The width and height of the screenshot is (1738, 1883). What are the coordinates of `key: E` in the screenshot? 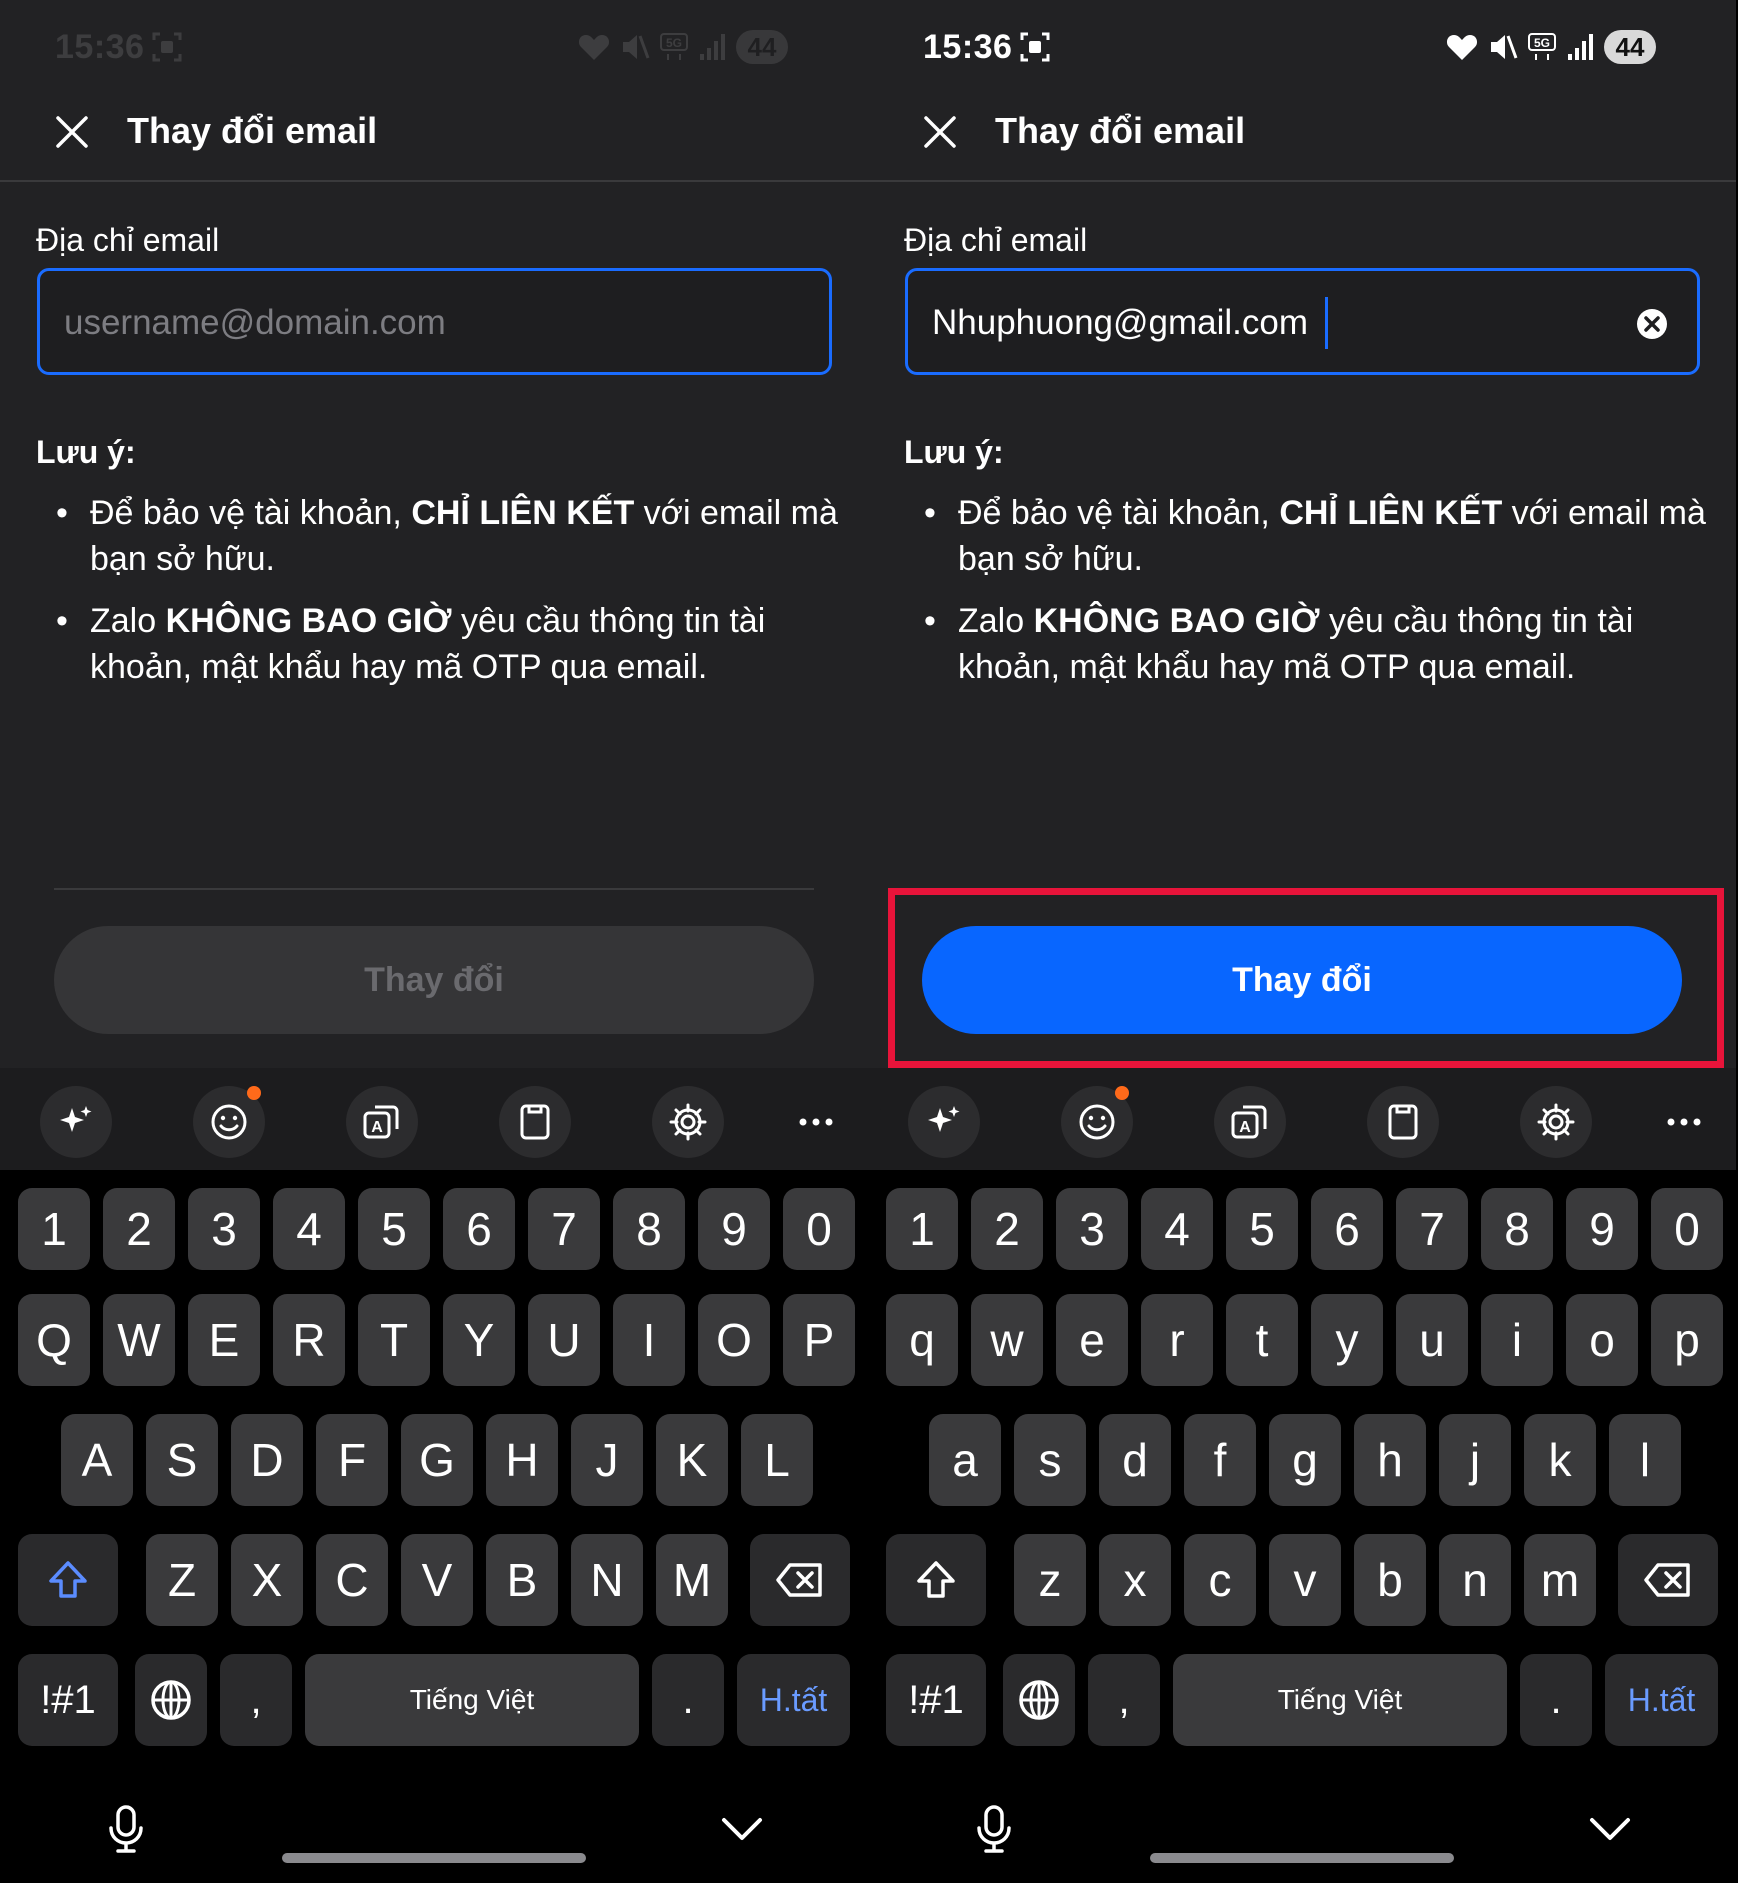 It's located at (224, 1340).